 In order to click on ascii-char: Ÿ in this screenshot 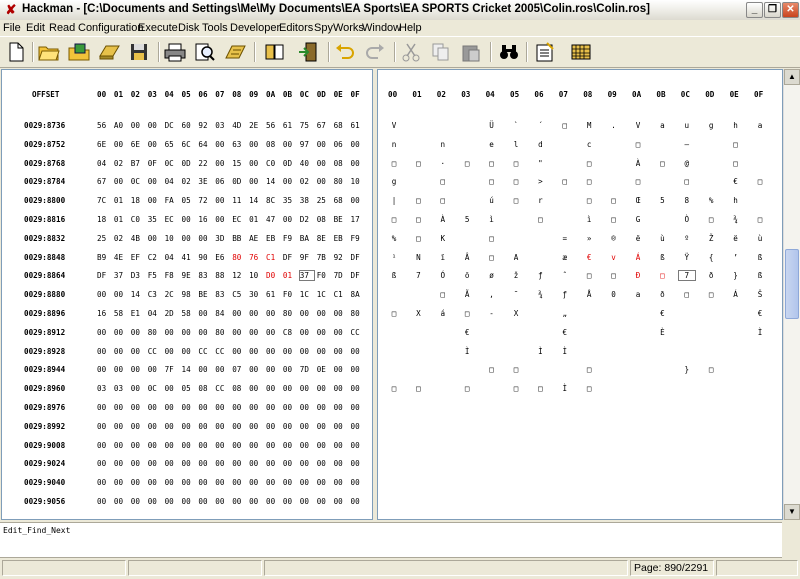, I will do `click(687, 257)`.